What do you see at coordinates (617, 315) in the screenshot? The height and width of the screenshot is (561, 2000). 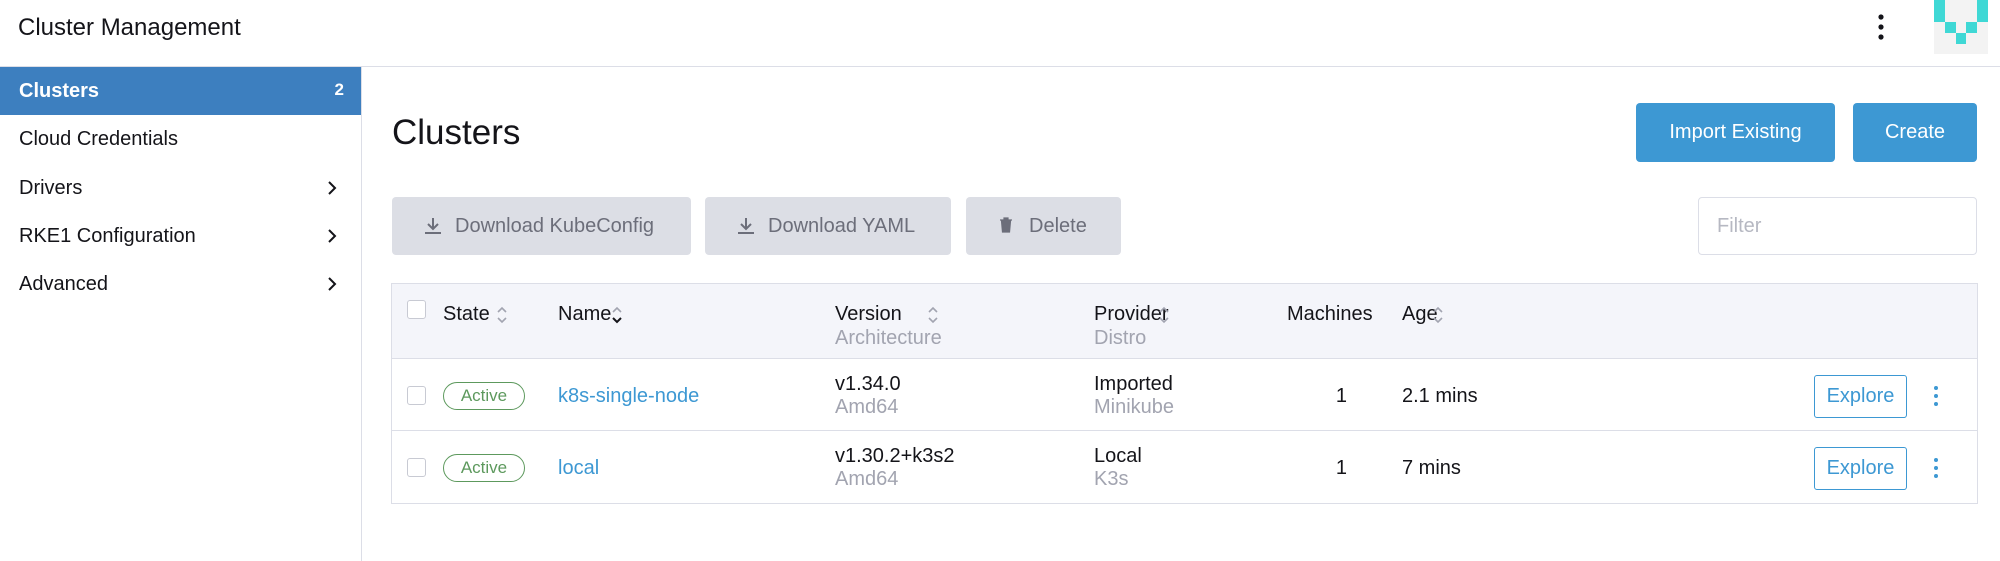 I see `sort-descending-icon` at bounding box center [617, 315].